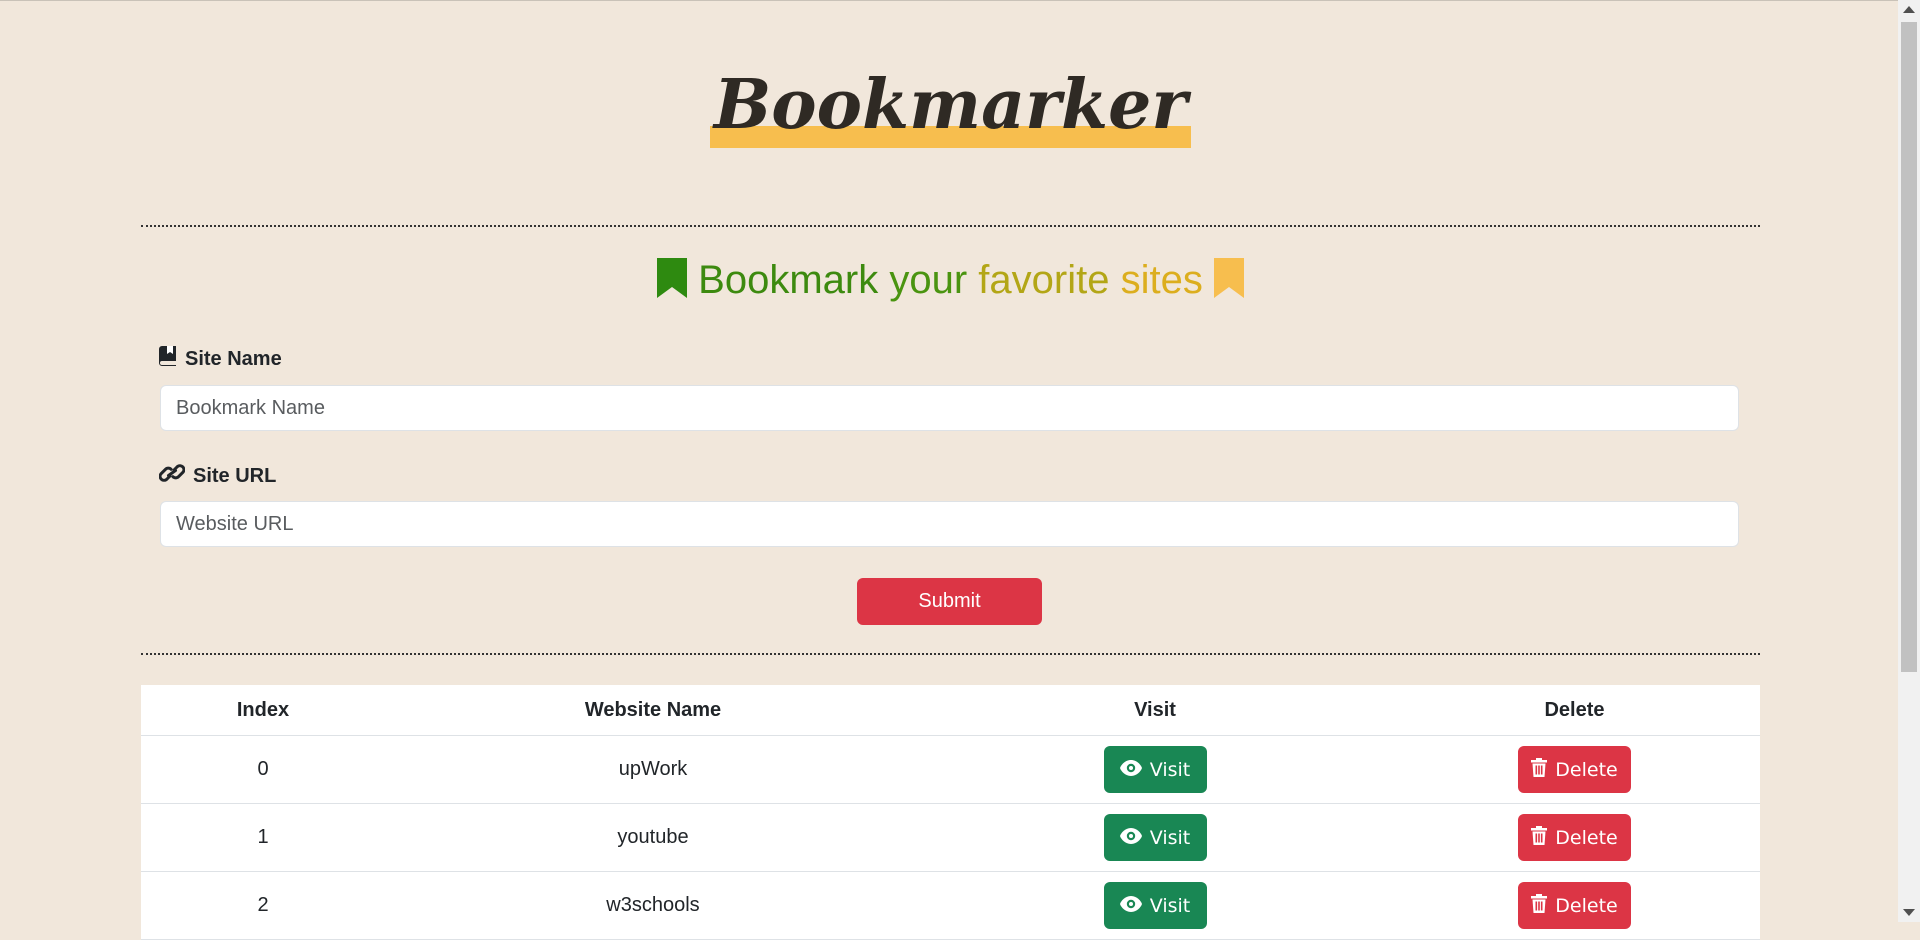 Image resolution: width=1920 pixels, height=940 pixels. Describe the element at coordinates (653, 769) in the screenshot. I see `row-website-name: upWork` at that location.